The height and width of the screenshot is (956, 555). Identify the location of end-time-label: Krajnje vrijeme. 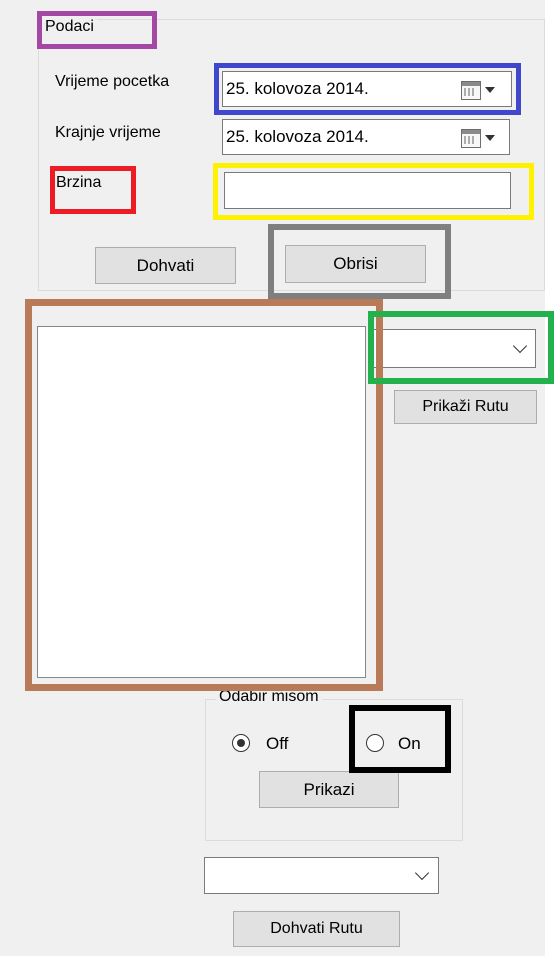
(108, 132).